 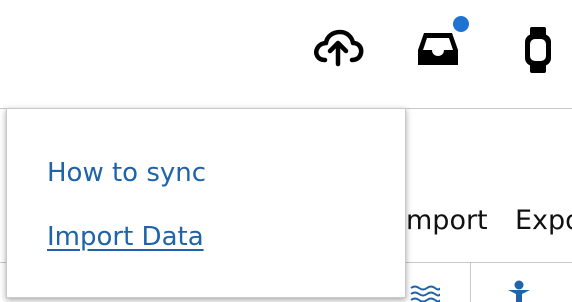 I want to click on how-to-sync-link: How to sync, so click(x=126, y=173).